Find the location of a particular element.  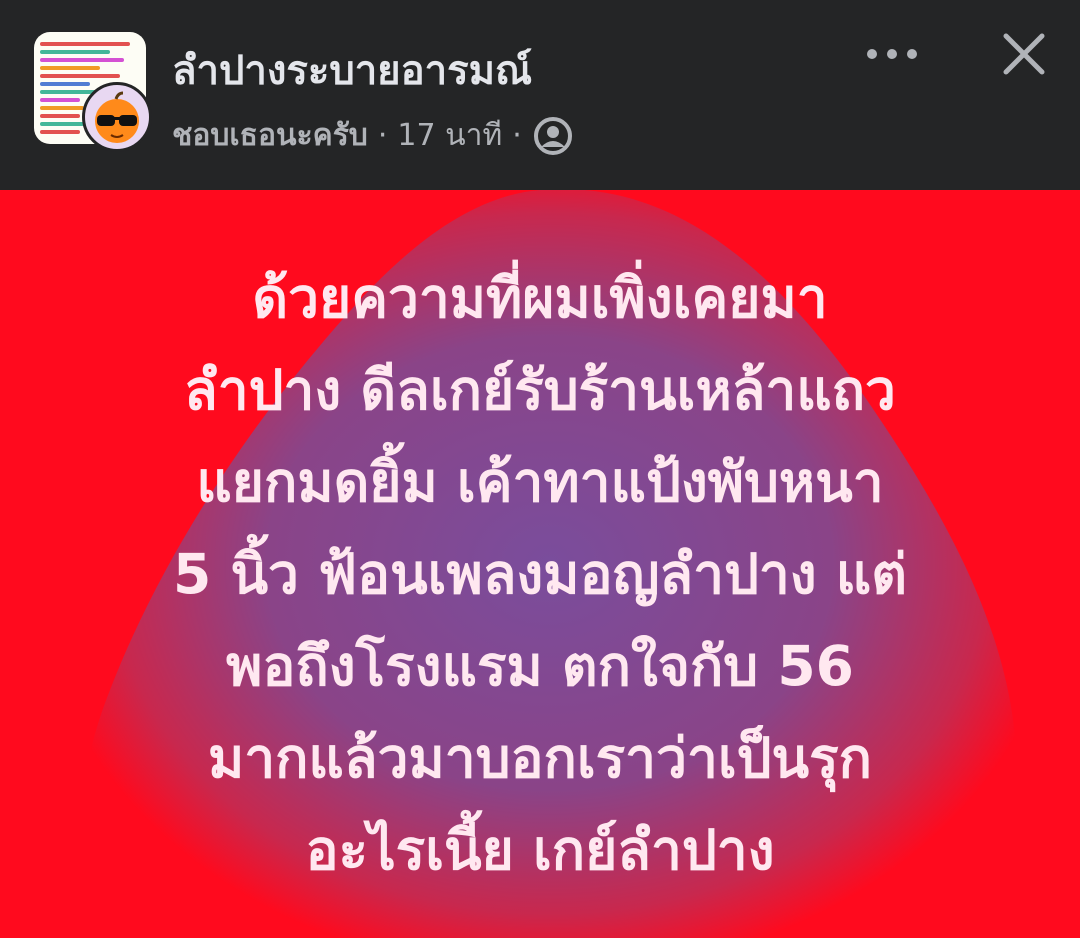

post-text-line: 5 นิ้ว ฟ้อนเพลงมอญลำปาง แต่ is located at coordinates (540, 574).